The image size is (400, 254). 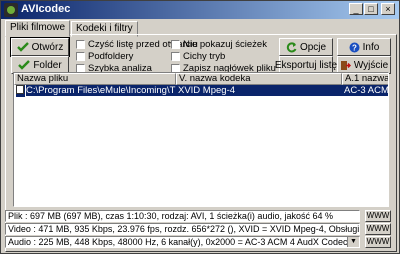 I want to click on file-icon, so click(x=20, y=91).